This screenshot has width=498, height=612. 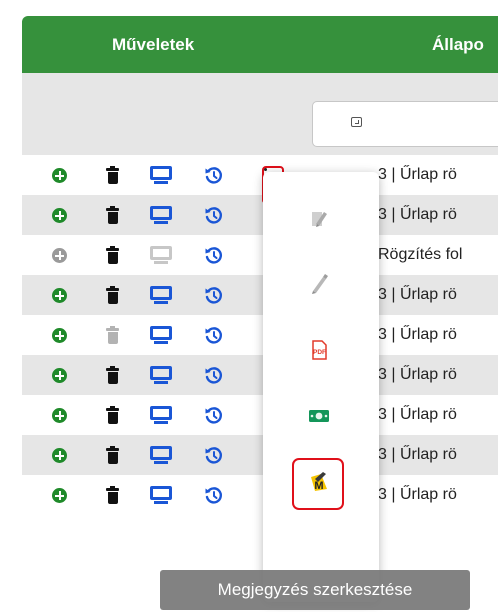 I want to click on table-row: Rögzítés fol, so click(x=260, y=255).